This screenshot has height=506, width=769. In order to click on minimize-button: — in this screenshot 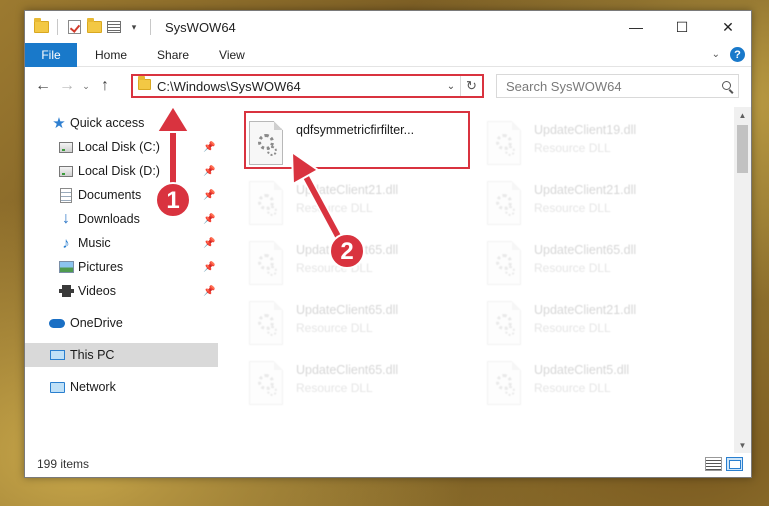, I will do `click(636, 27)`.